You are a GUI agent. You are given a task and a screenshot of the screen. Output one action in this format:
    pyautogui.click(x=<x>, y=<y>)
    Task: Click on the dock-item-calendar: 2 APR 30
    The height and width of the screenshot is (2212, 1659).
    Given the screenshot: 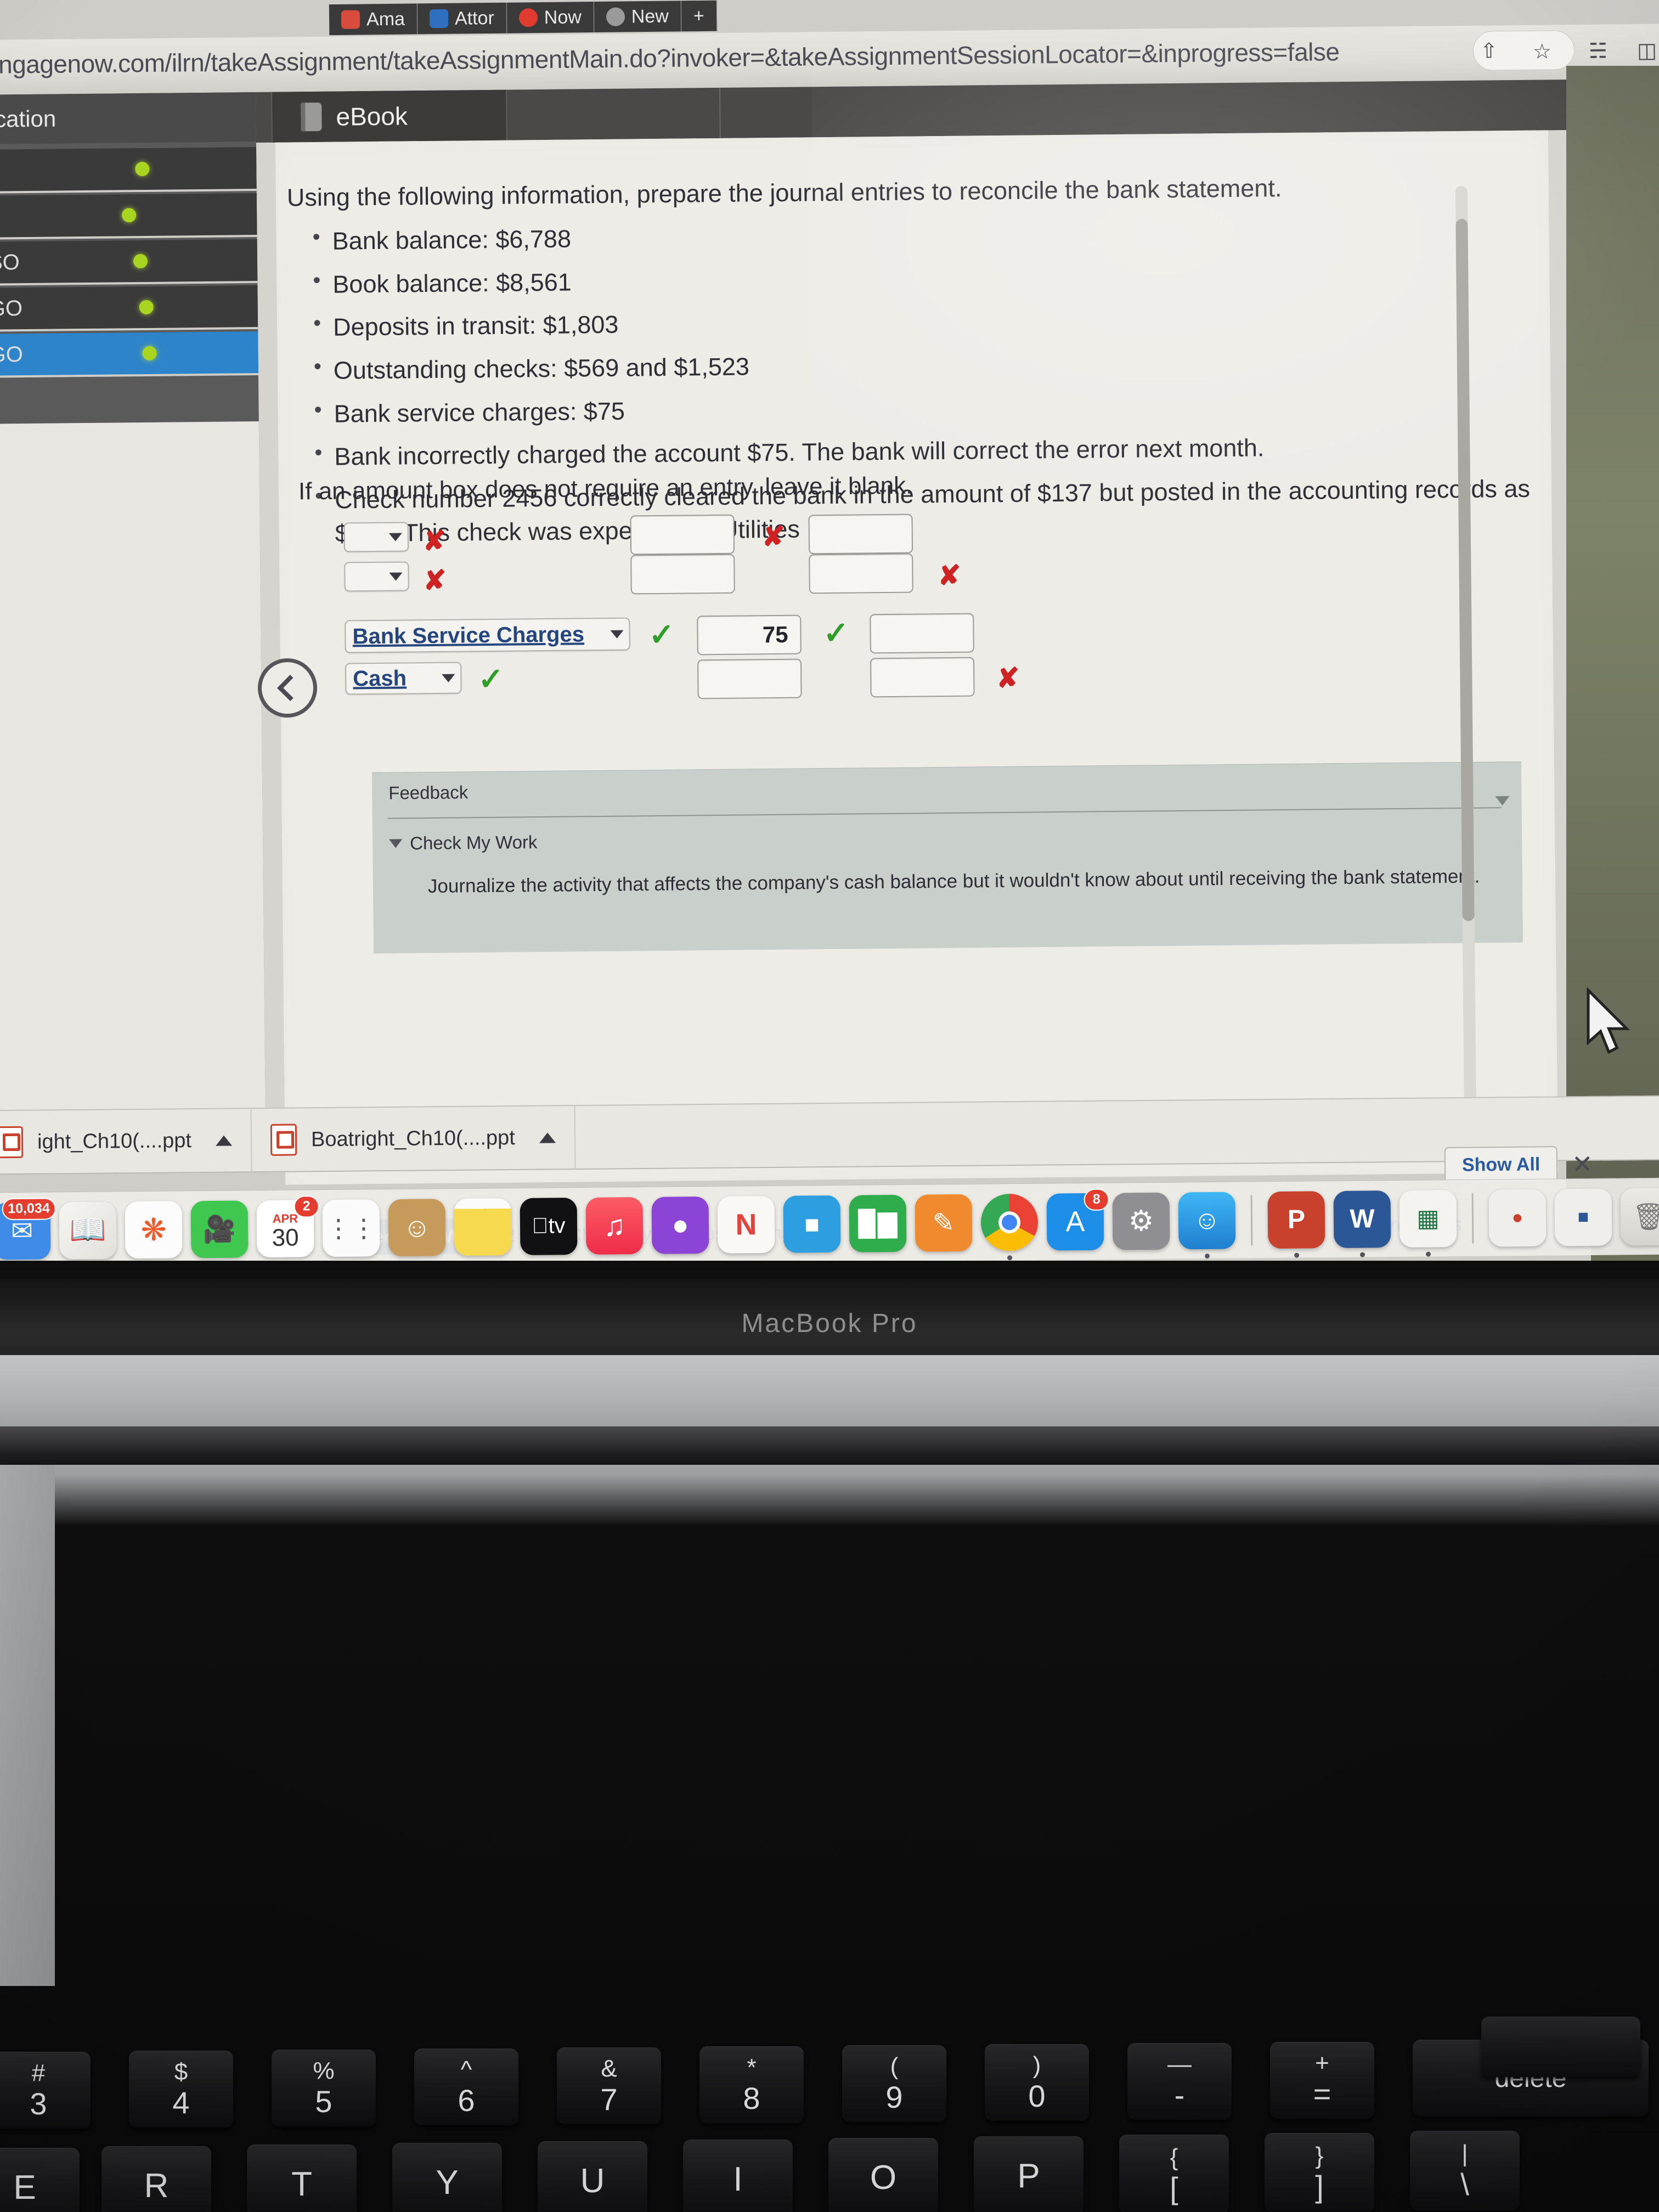 What is the action you would take?
    pyautogui.click(x=288, y=1226)
    